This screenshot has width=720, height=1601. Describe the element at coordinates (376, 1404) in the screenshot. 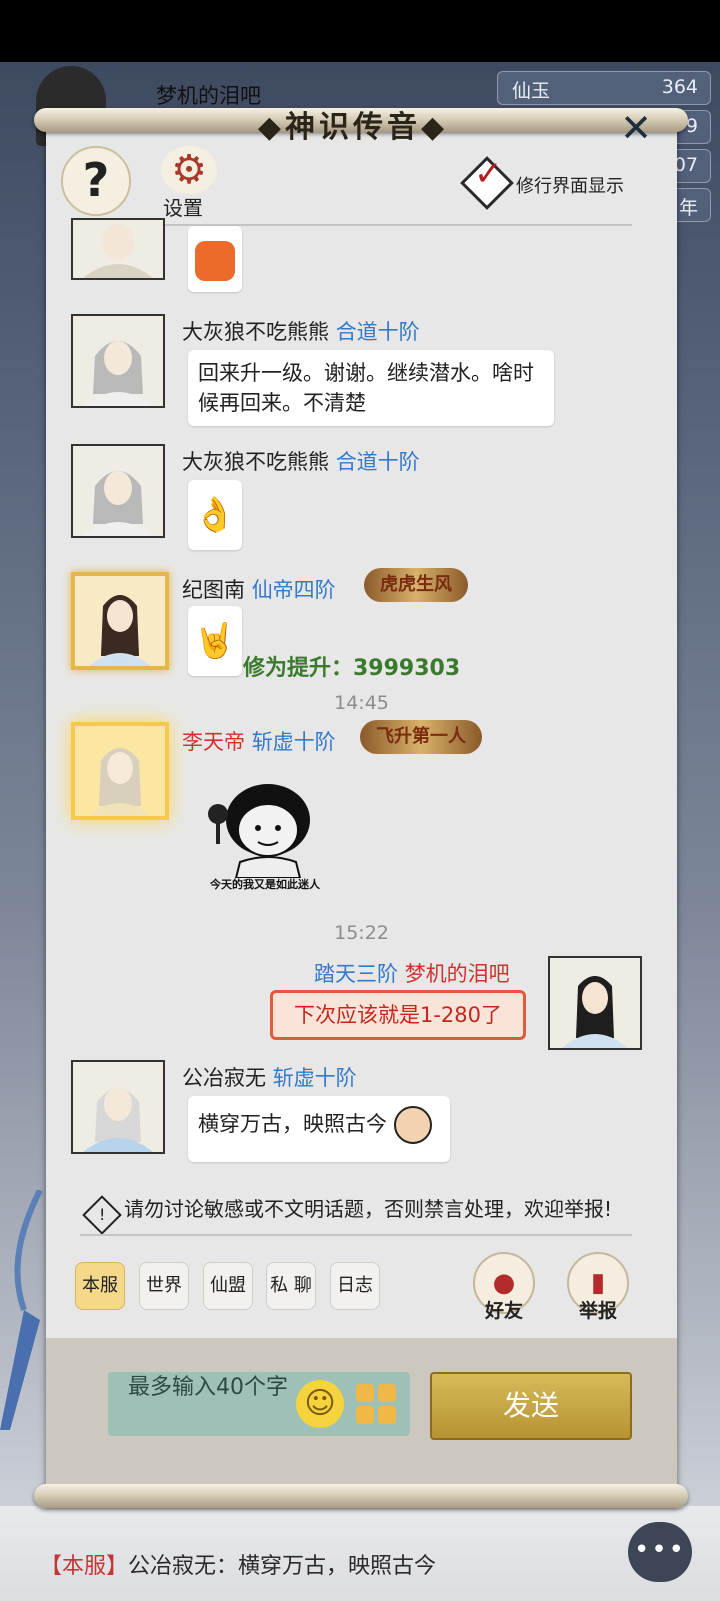

I see `grid-icon` at that location.